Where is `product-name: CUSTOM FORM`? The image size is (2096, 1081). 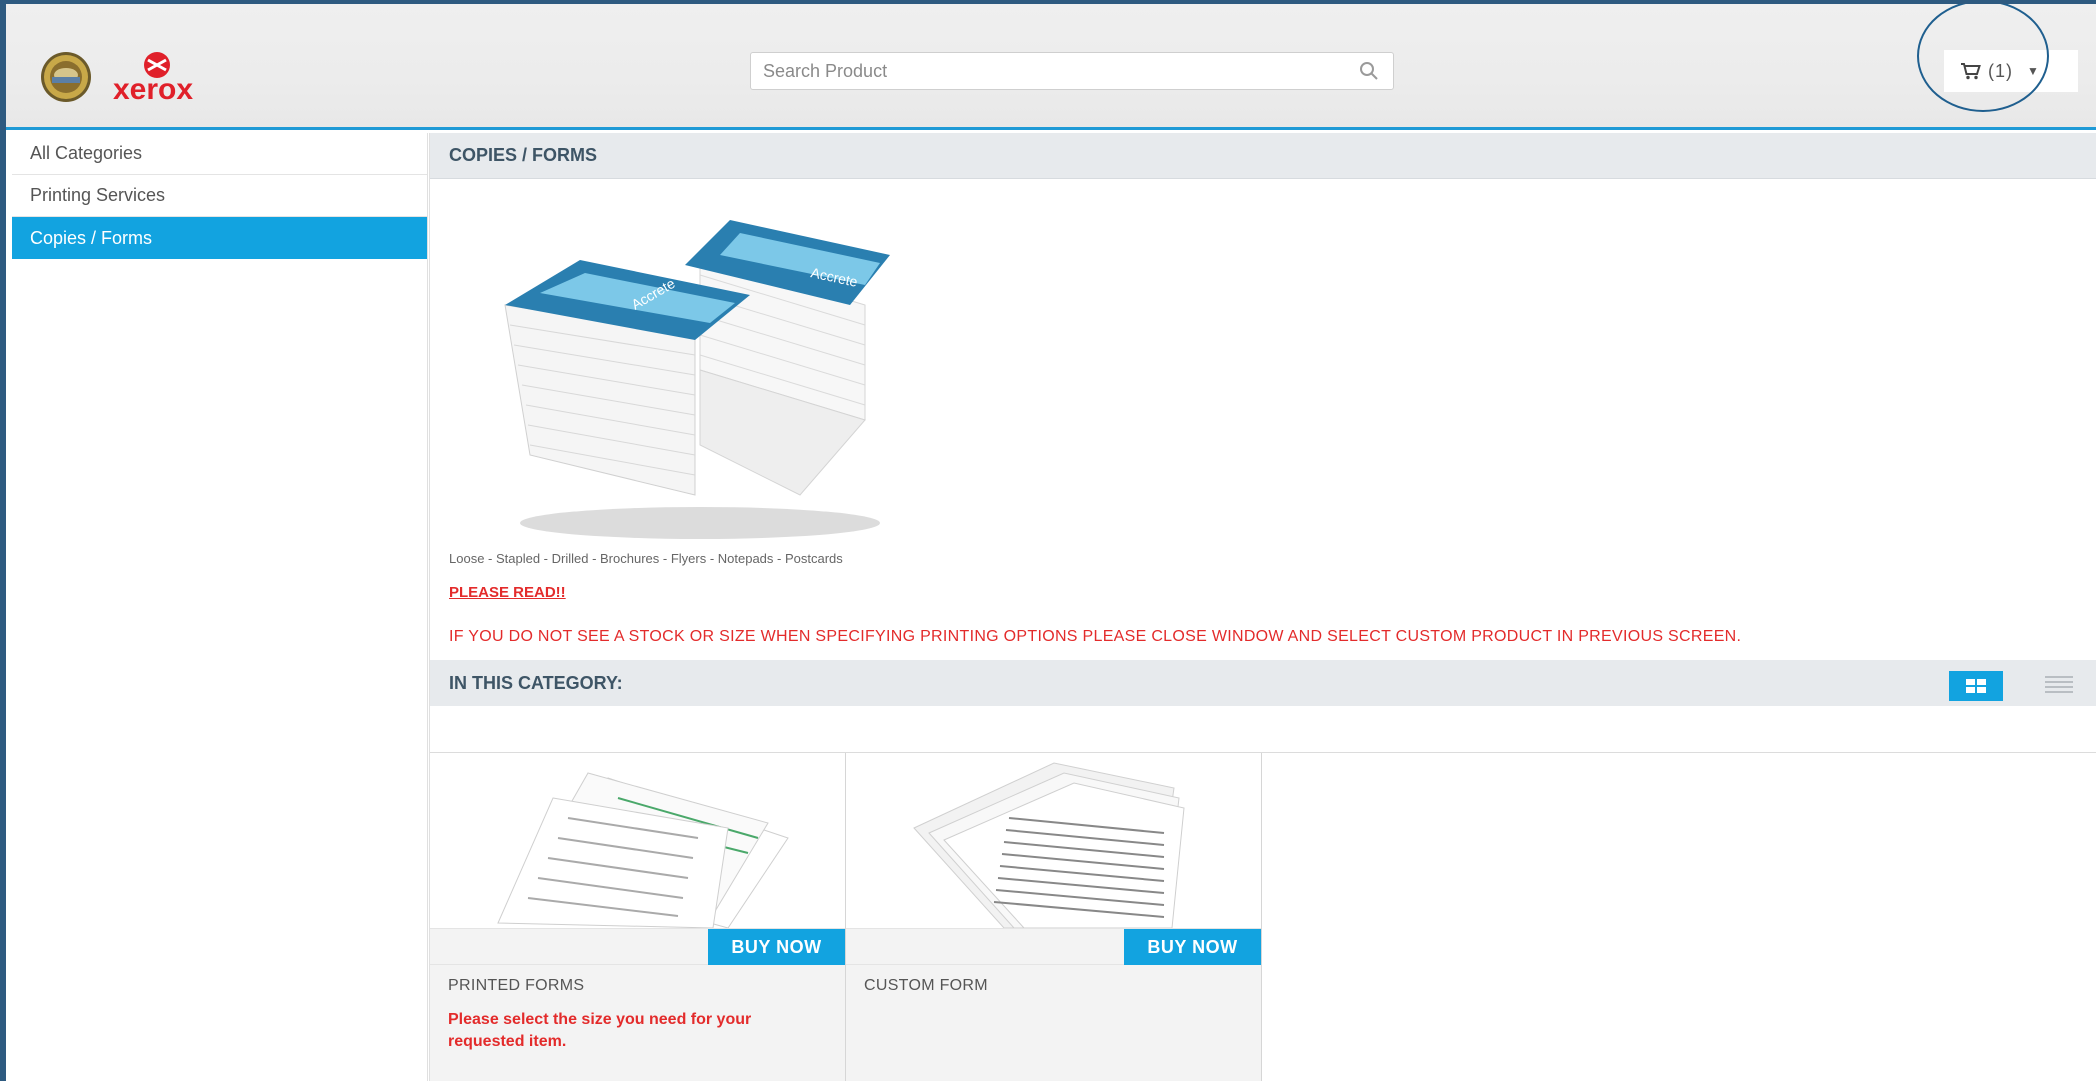 product-name: CUSTOM FORM is located at coordinates (1053, 980).